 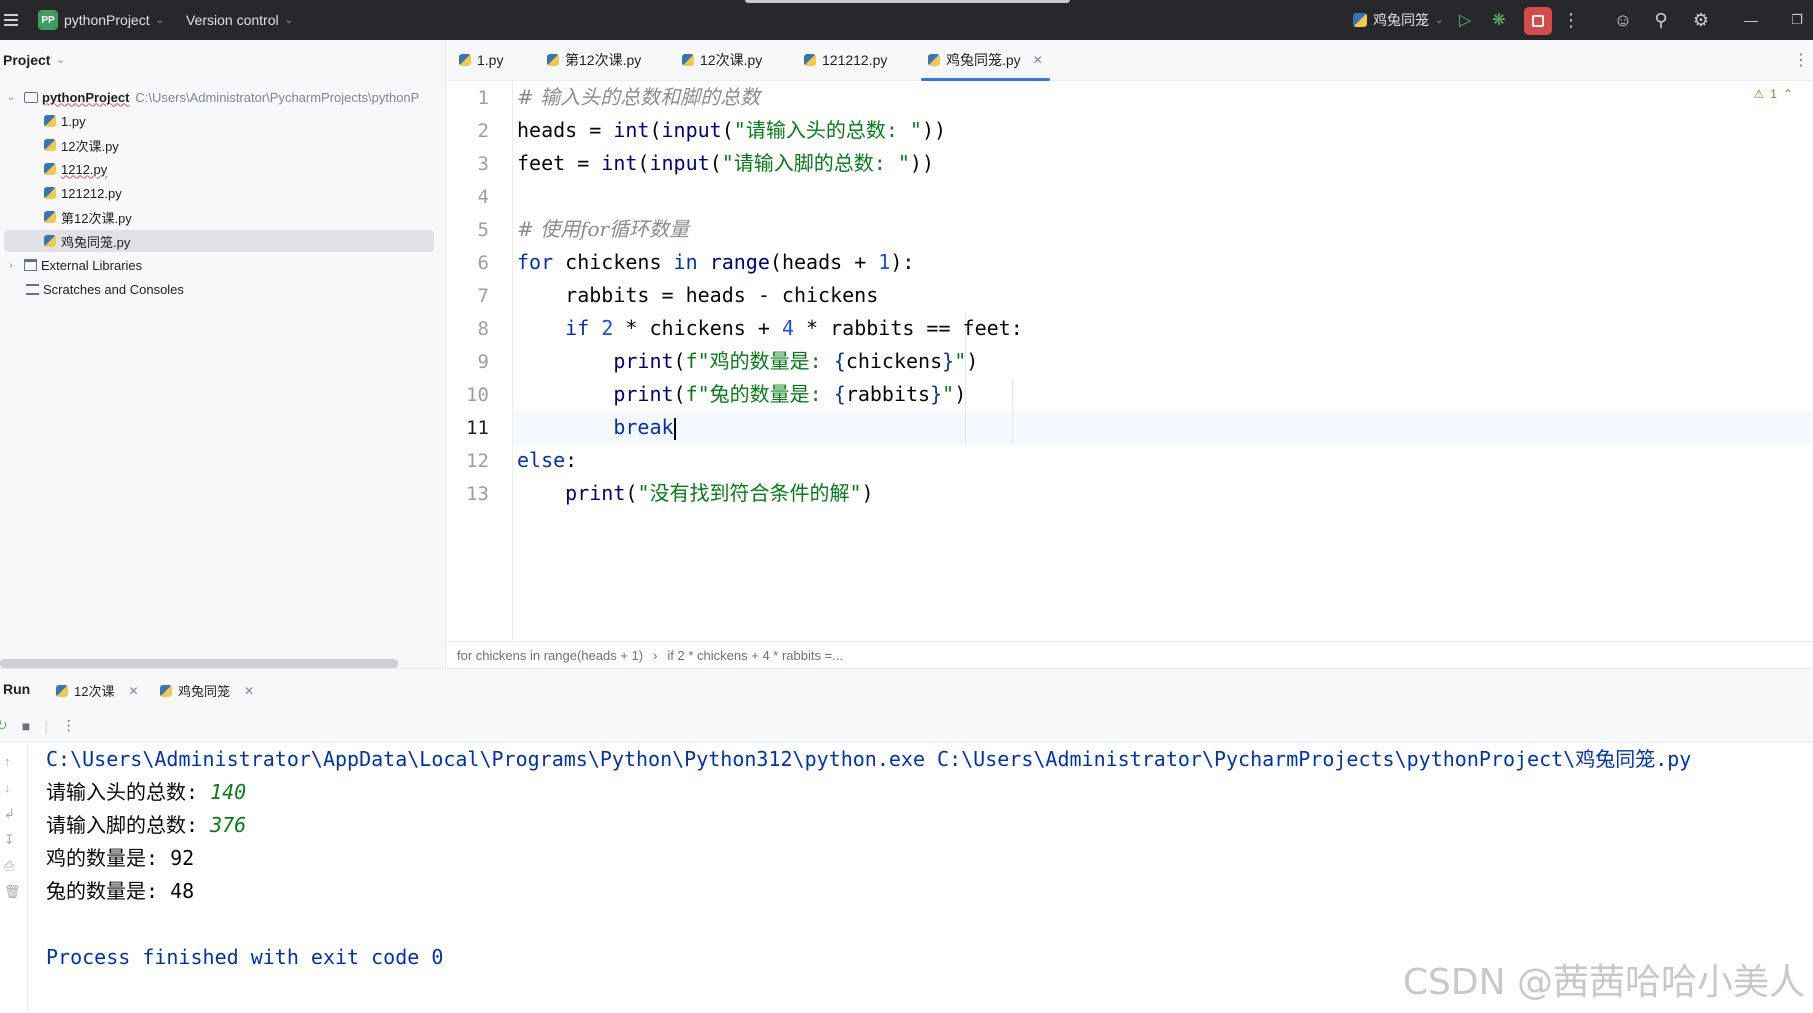 What do you see at coordinates (199, 663) in the screenshot?
I see `horizontal-scrollbar` at bounding box center [199, 663].